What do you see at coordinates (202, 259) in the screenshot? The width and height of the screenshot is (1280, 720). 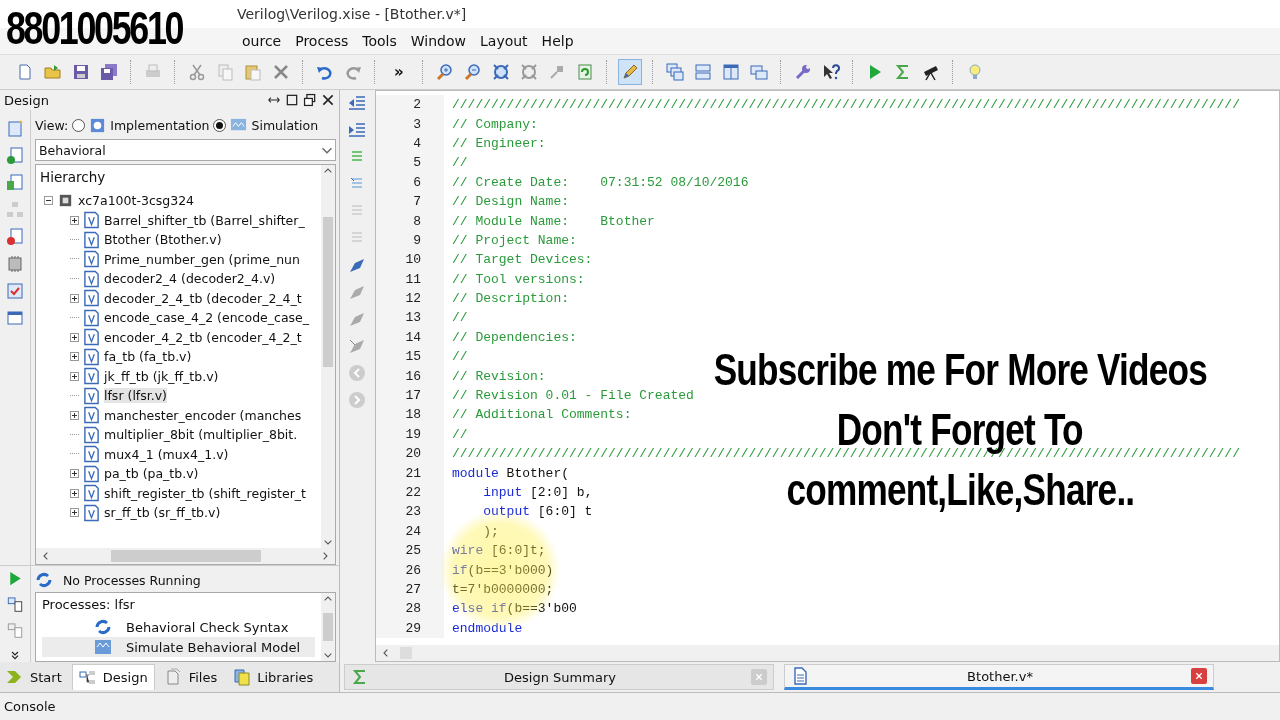 I see `tree-item: Prime_number_gen (prime_nun` at bounding box center [202, 259].